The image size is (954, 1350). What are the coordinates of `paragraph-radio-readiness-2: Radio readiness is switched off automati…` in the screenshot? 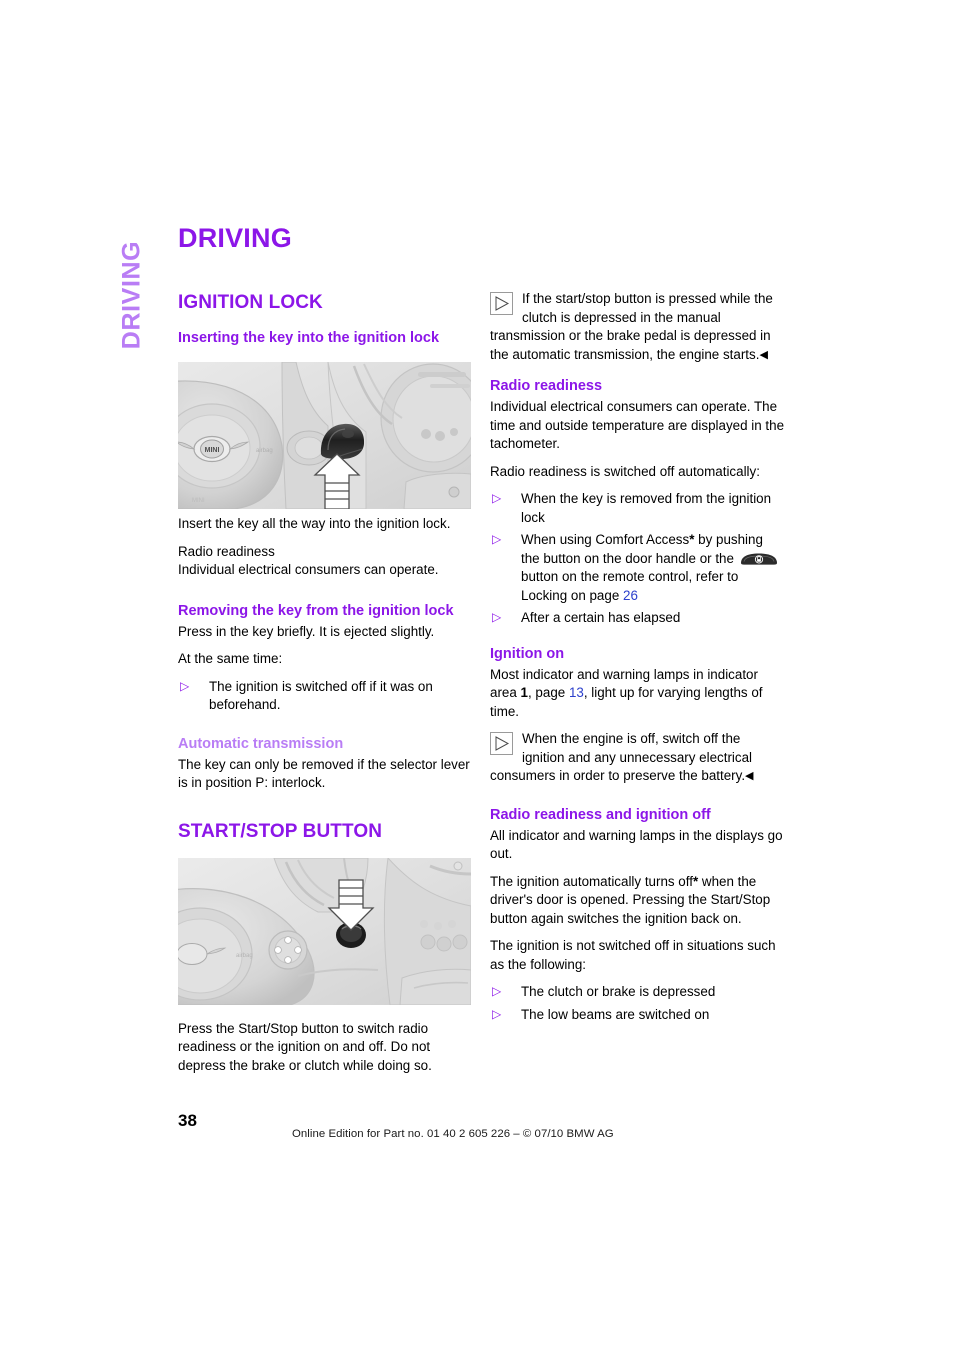 It's located at (625, 471).